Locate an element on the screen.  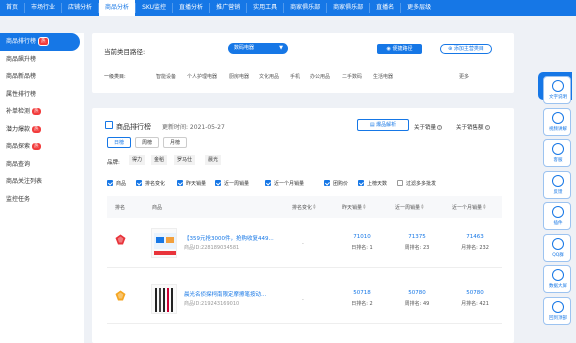
checkbox-label: 近一周销量 is located at coordinates (237, 184).